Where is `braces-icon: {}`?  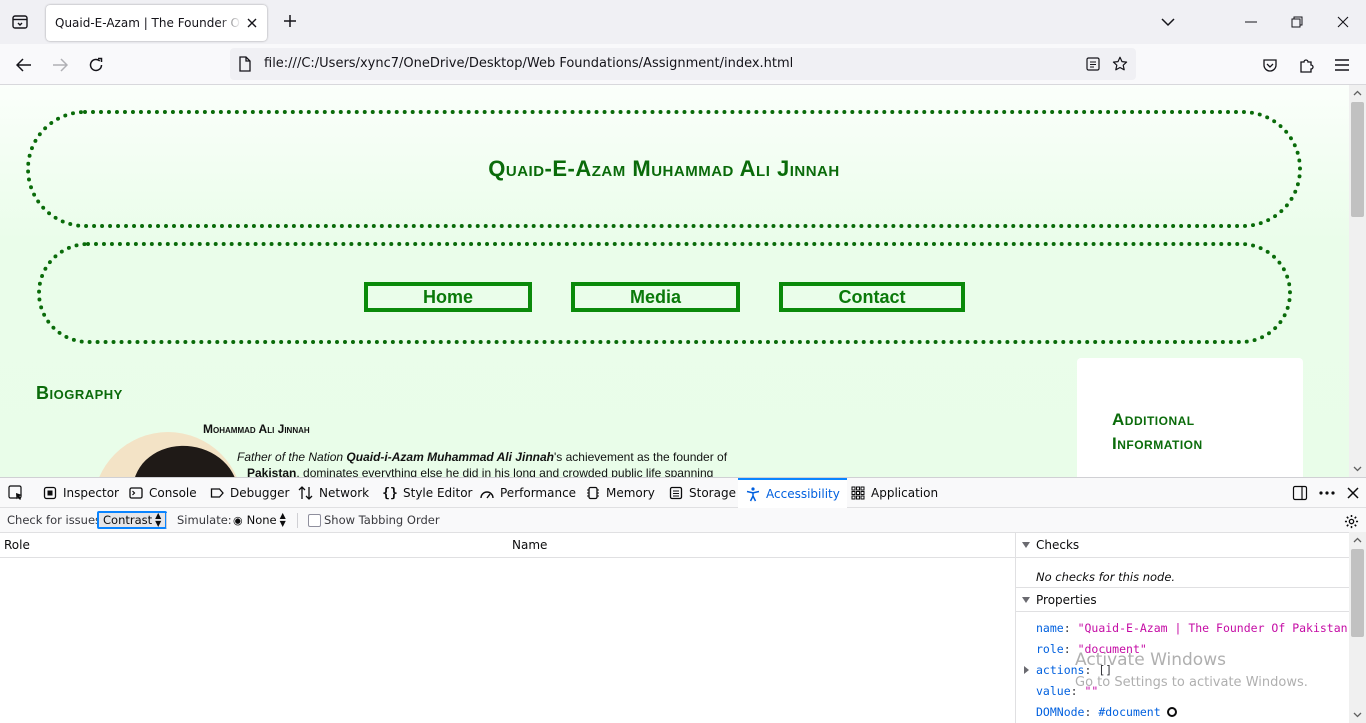
braces-icon: {} is located at coordinates (390, 493).